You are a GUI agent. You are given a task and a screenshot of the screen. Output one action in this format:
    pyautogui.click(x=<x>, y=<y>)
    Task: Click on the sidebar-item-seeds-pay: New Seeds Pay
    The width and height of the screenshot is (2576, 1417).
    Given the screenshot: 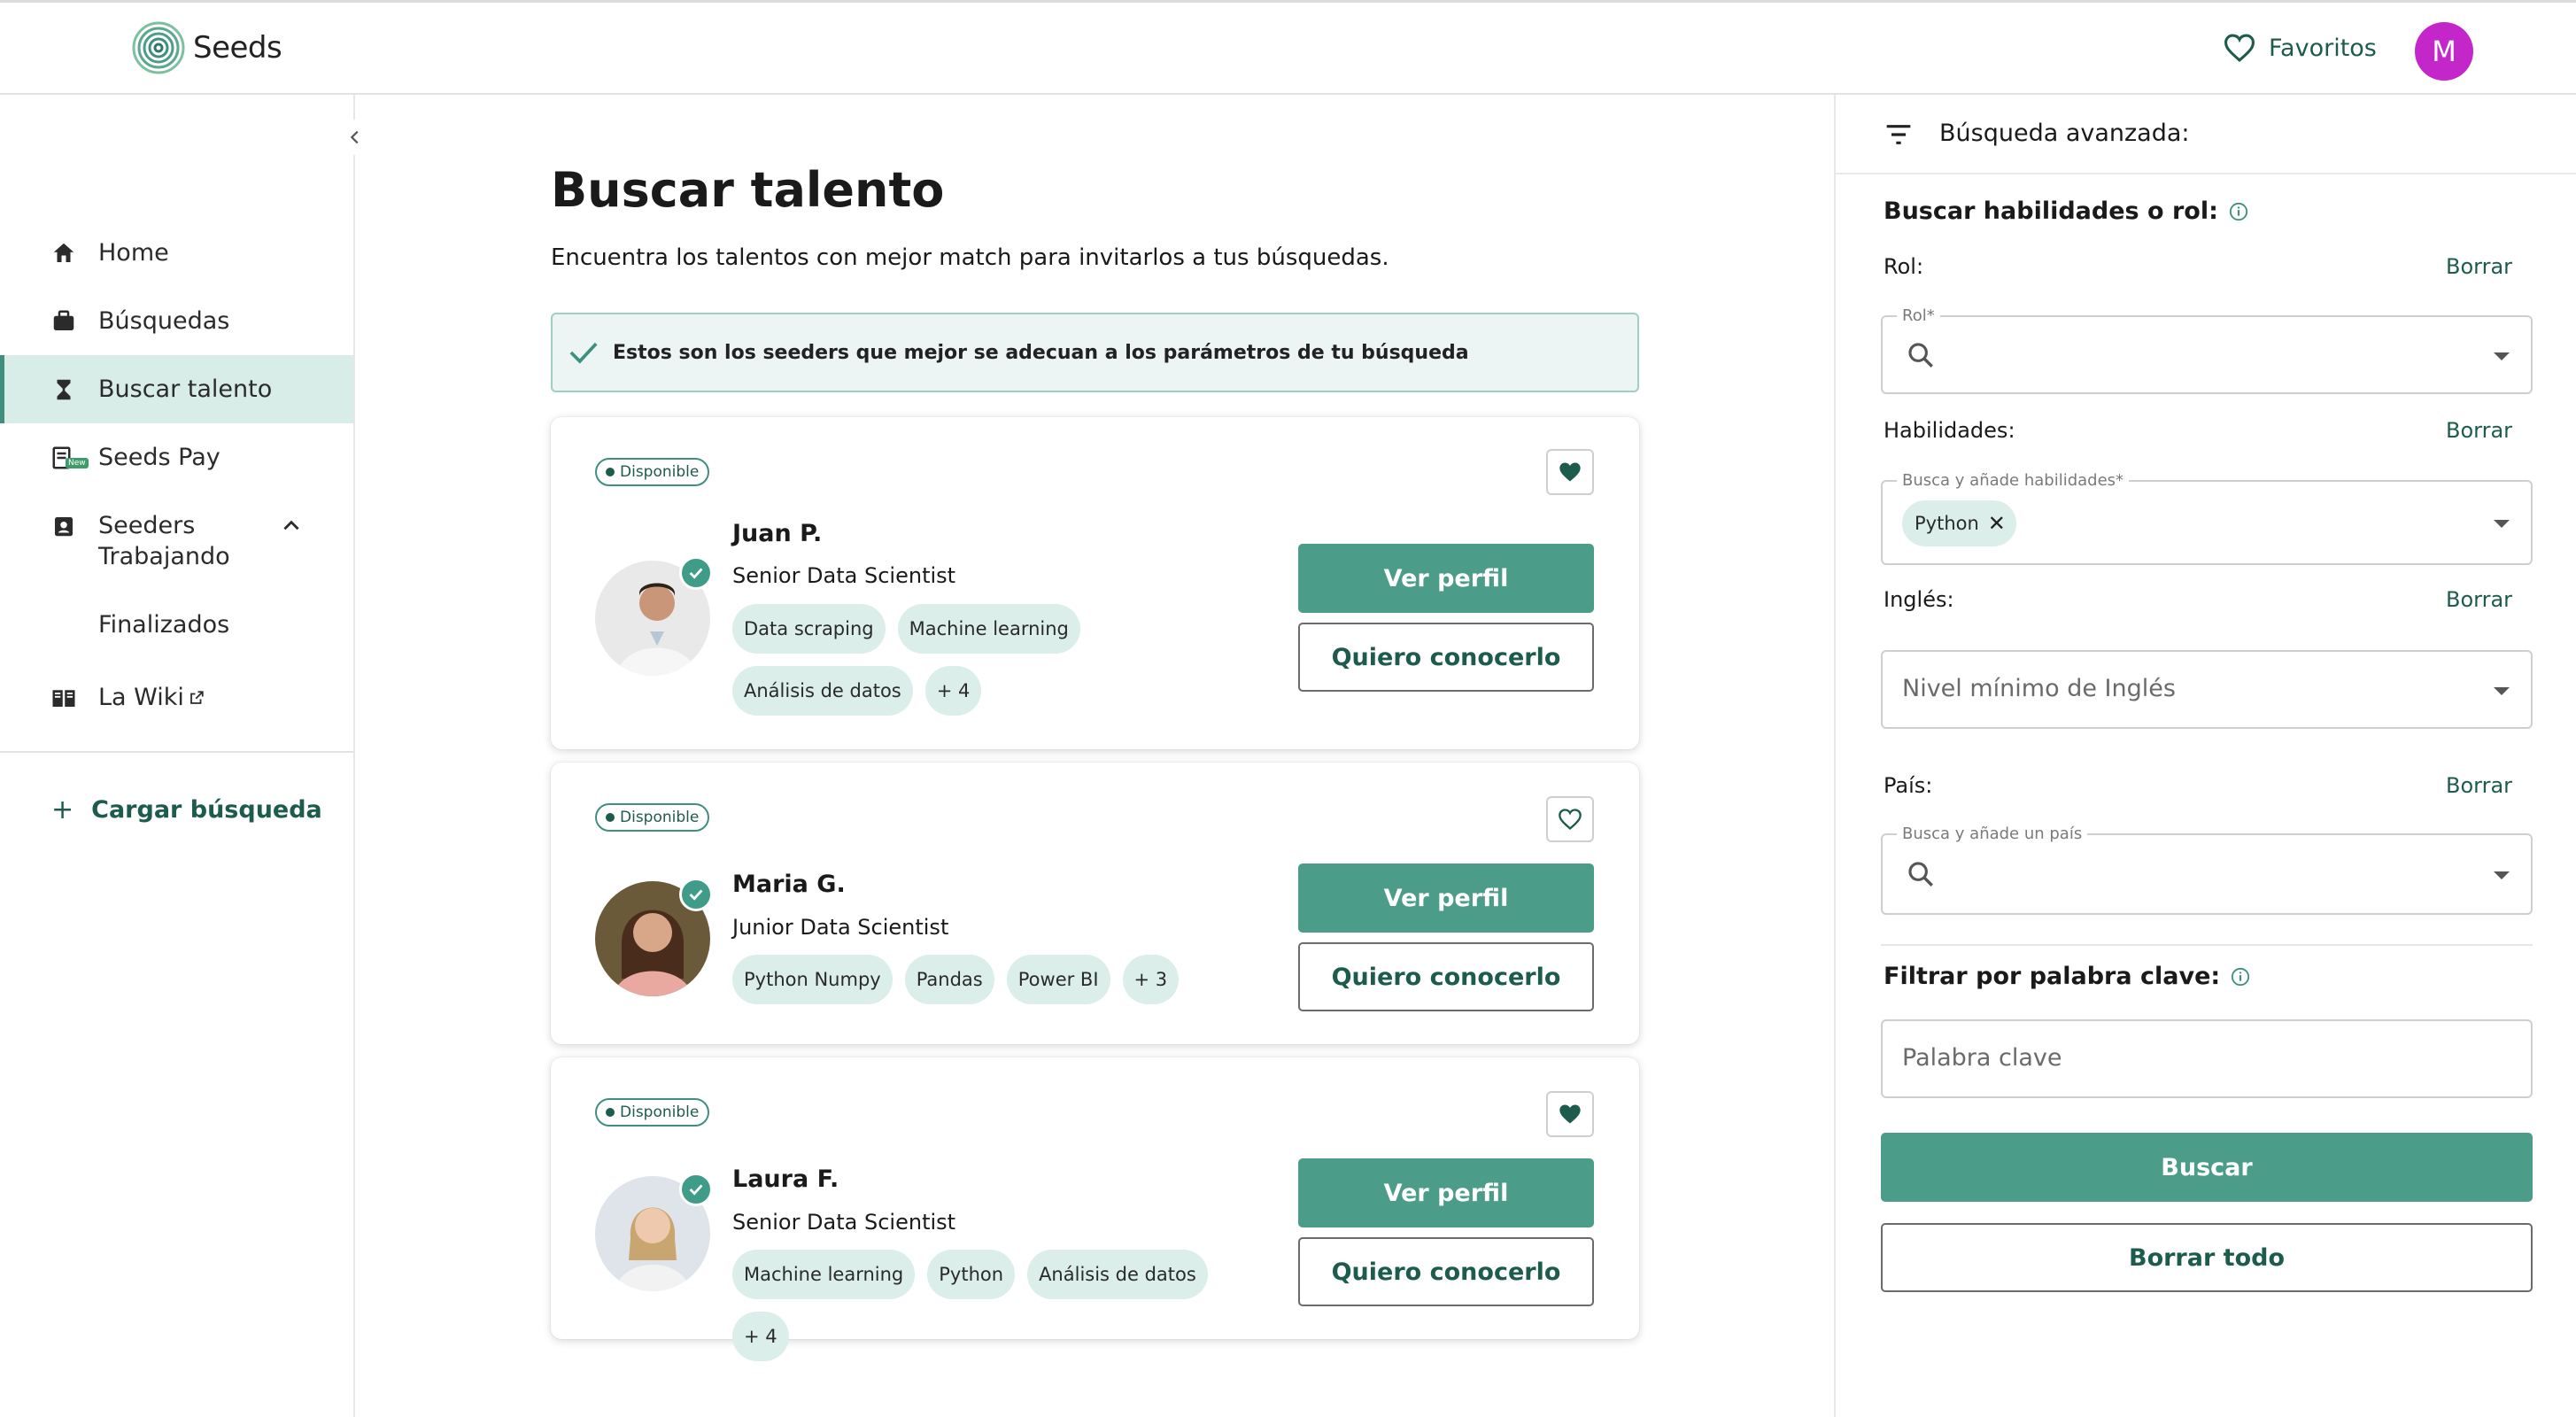 What is the action you would take?
    pyautogui.click(x=176, y=457)
    